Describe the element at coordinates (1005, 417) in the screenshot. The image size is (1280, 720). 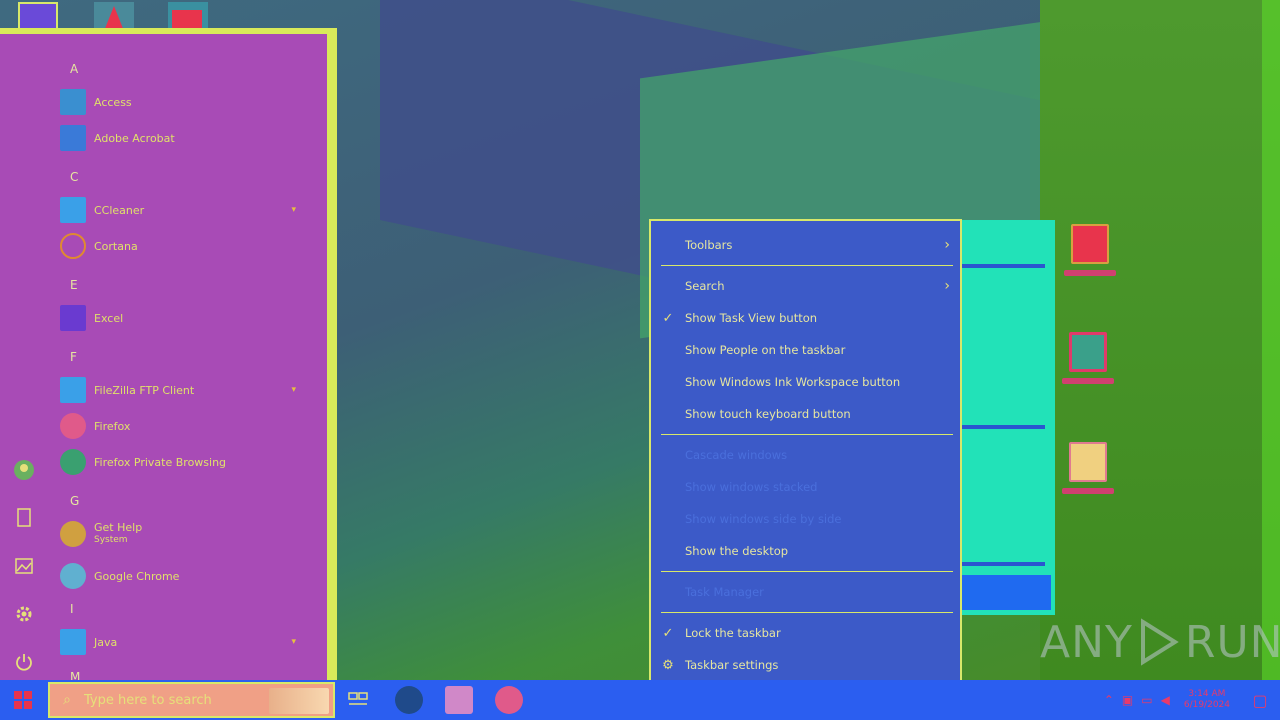
I see `background-window` at that location.